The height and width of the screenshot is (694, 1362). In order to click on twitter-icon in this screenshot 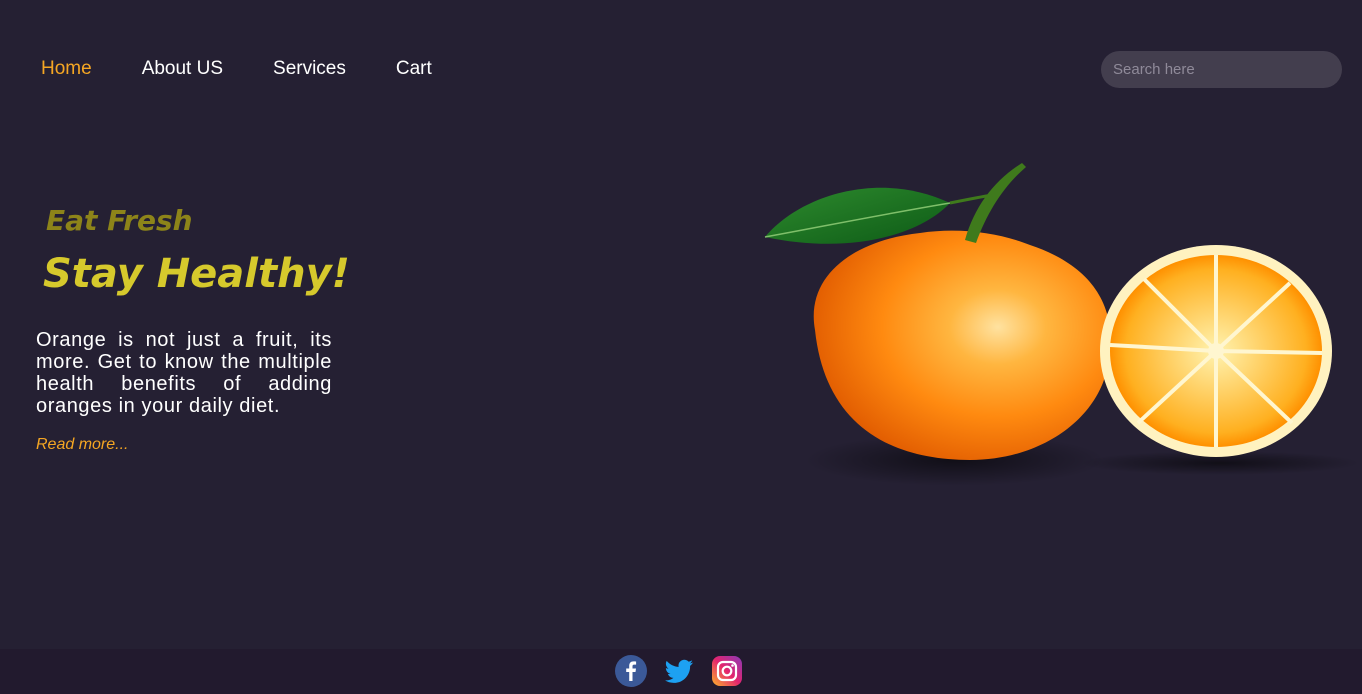, I will do `click(679, 671)`.